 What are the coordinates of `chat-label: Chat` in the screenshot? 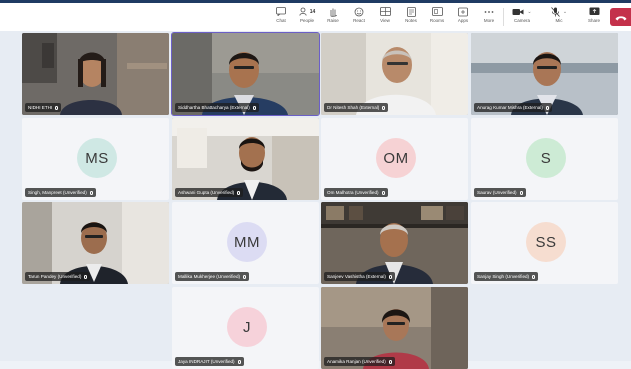 It's located at (281, 20).